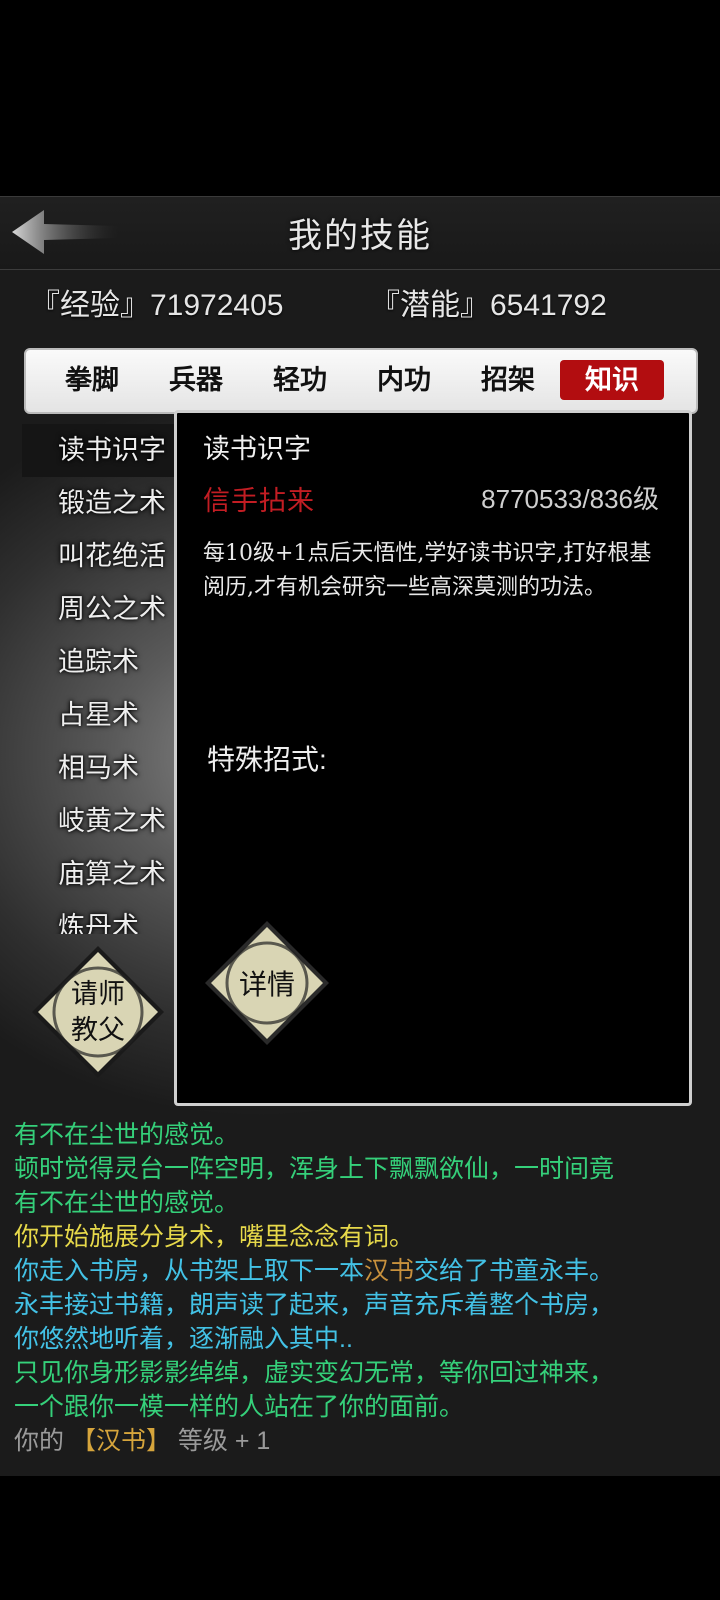  What do you see at coordinates (364, 1441) in the screenshot?
I see `log-line: 你的 【汉书】 等级 + 1` at bounding box center [364, 1441].